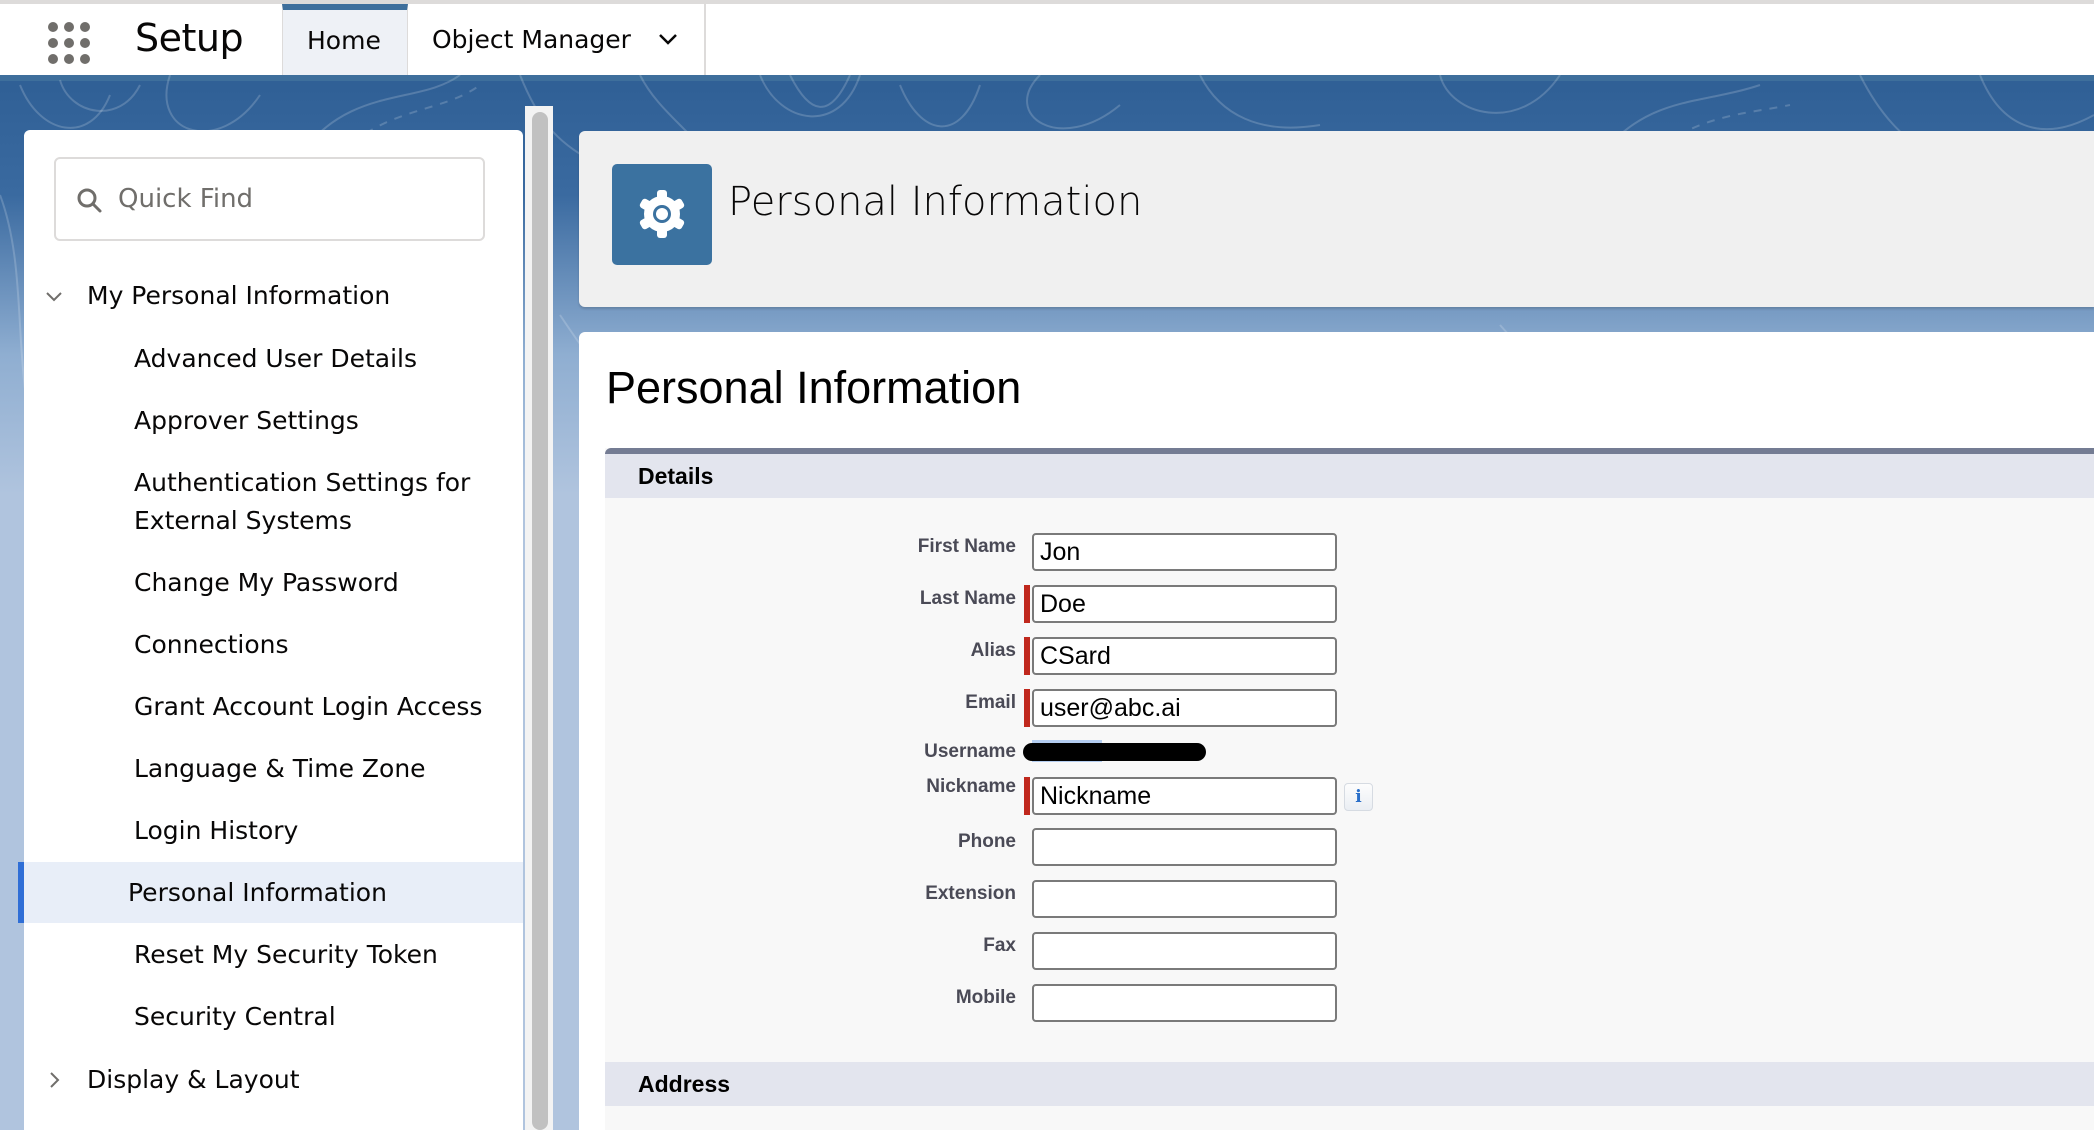 This screenshot has width=2094, height=1130. Describe the element at coordinates (189, 38) in the screenshot. I see `app-title: Setup` at that location.